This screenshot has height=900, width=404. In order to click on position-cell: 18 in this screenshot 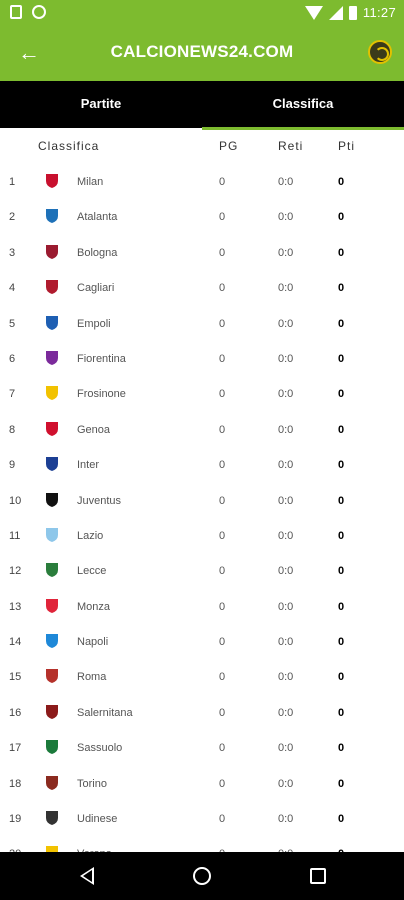, I will do `click(15, 783)`.